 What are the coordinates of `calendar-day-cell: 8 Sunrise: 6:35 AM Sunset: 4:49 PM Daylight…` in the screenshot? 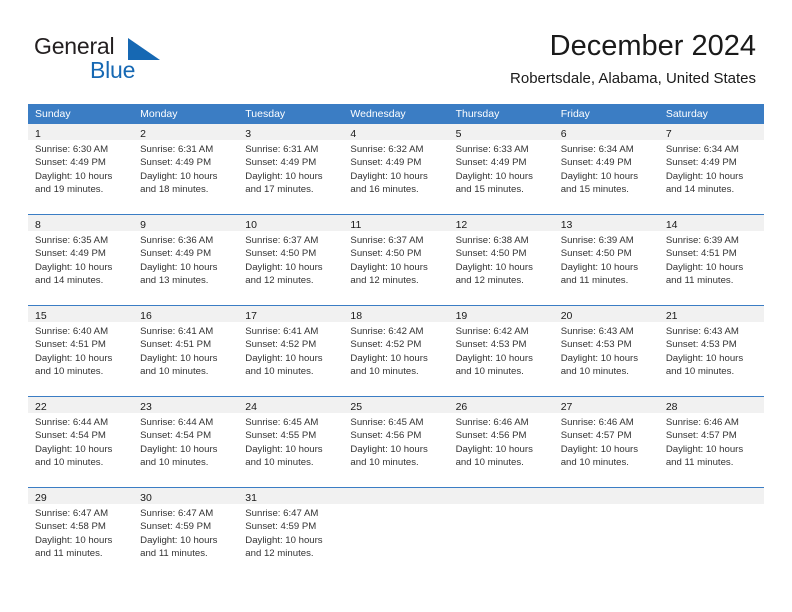 It's located at (81, 260).